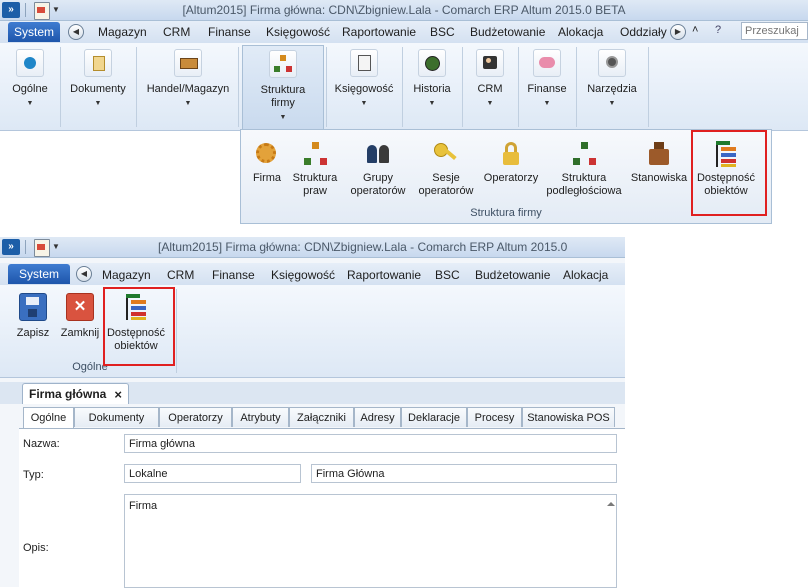 The height and width of the screenshot is (588, 808). I want to click on tab-zalaczniki: Załączniki, so click(321, 417).